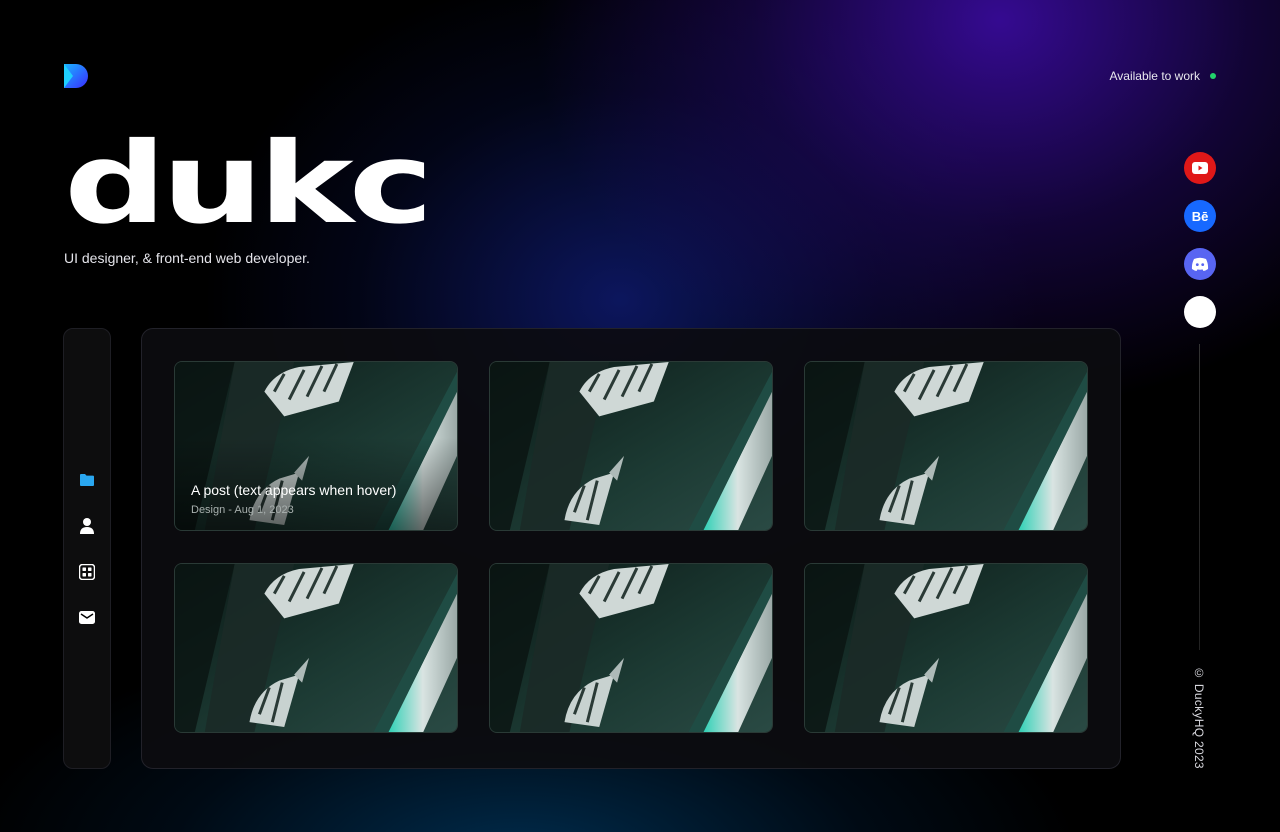 This screenshot has height=832, width=1280. I want to click on availability-text: Available to work, so click(1155, 76).